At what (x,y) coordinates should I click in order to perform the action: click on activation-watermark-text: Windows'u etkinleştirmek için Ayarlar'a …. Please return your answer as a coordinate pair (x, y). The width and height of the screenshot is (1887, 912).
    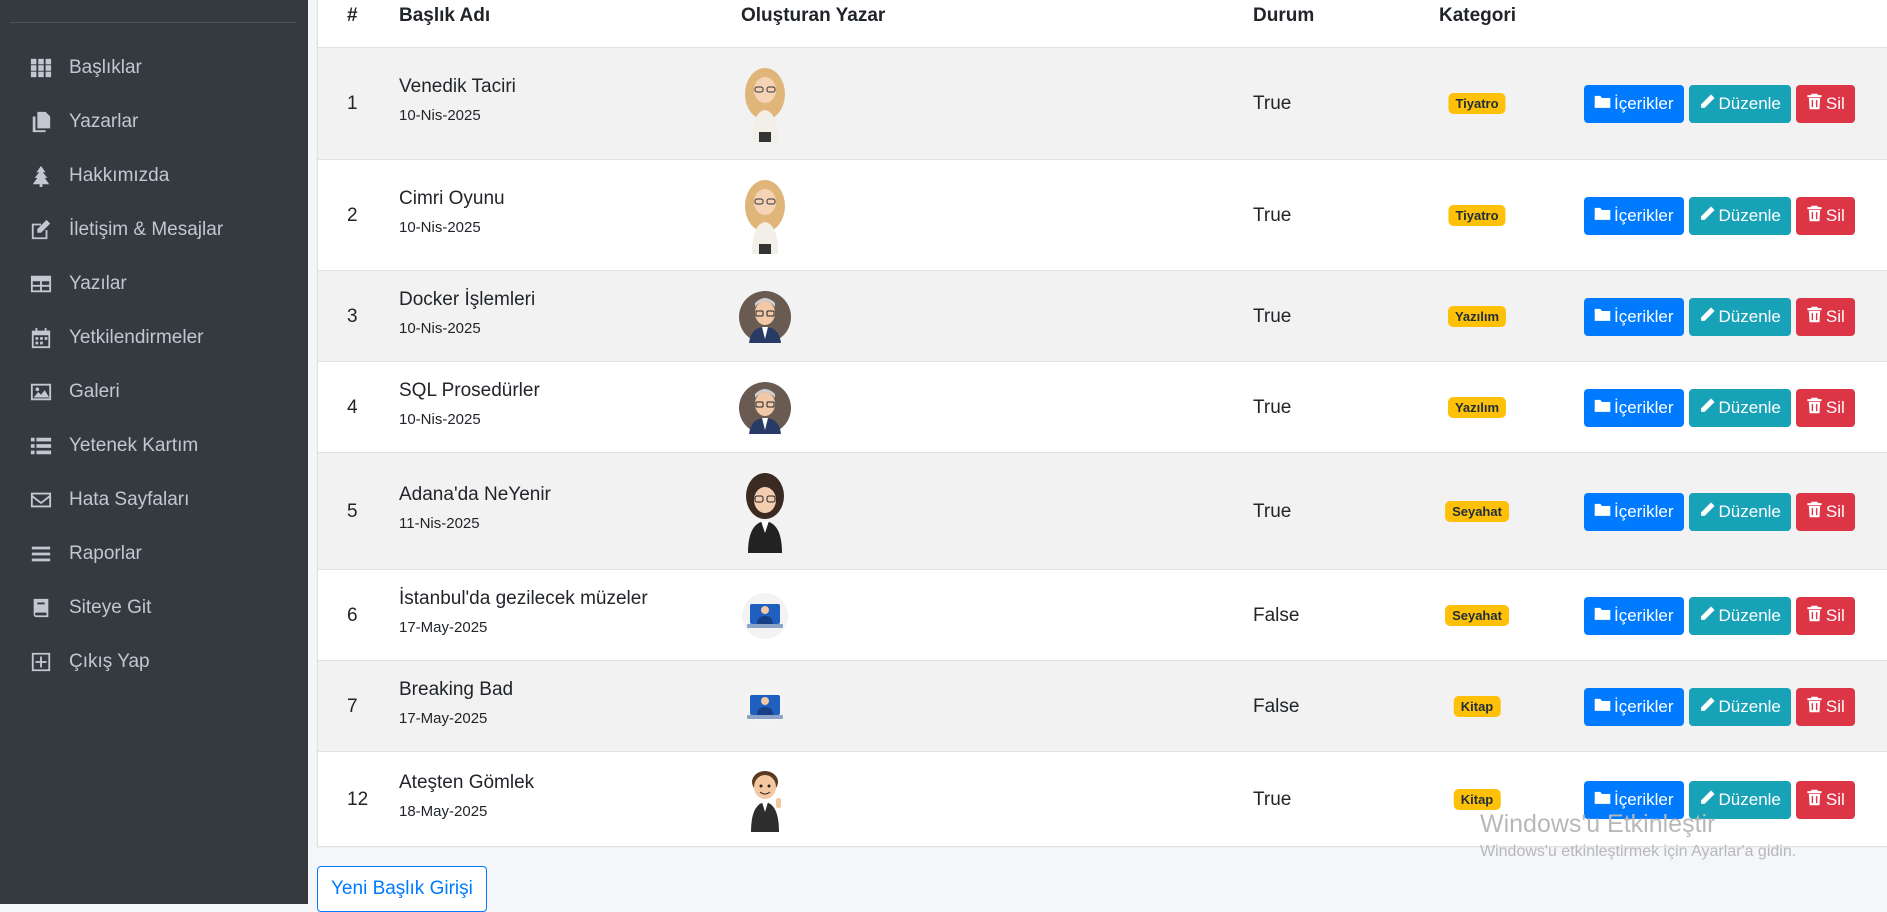
    Looking at the image, I should click on (1638, 851).